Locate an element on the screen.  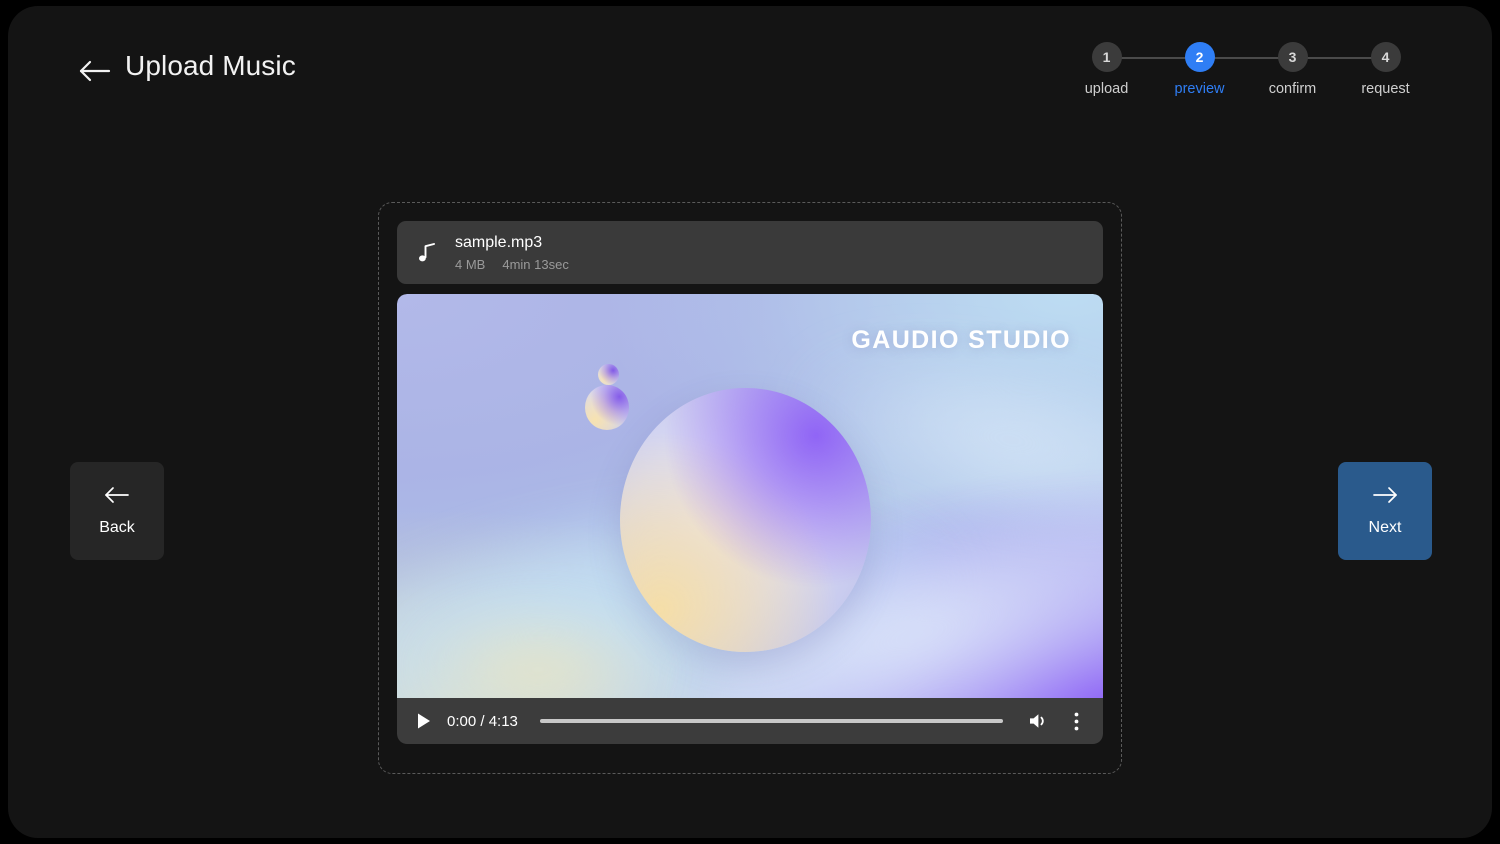
artwork-sphere-large is located at coordinates (745, 520).